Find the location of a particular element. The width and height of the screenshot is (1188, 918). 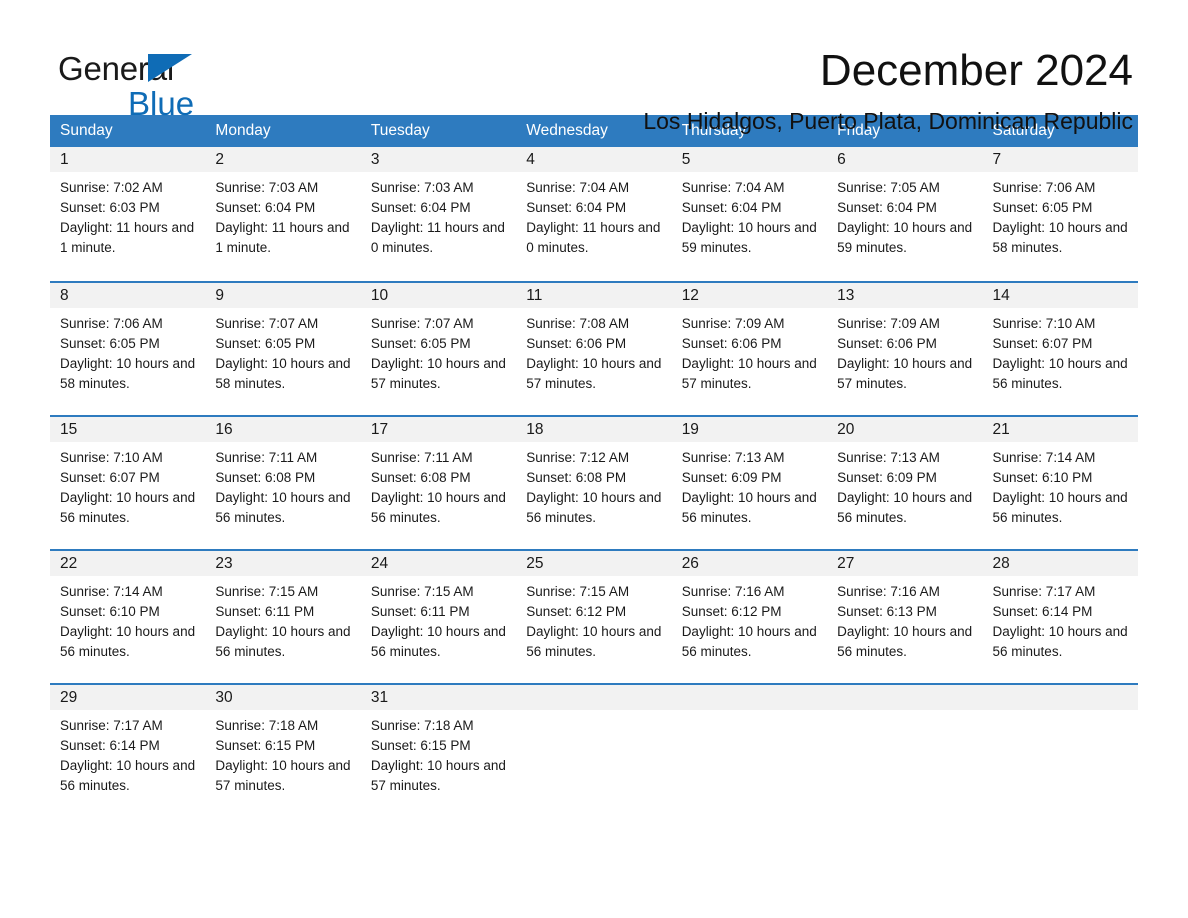

day-number: 14 is located at coordinates (1001, 295).